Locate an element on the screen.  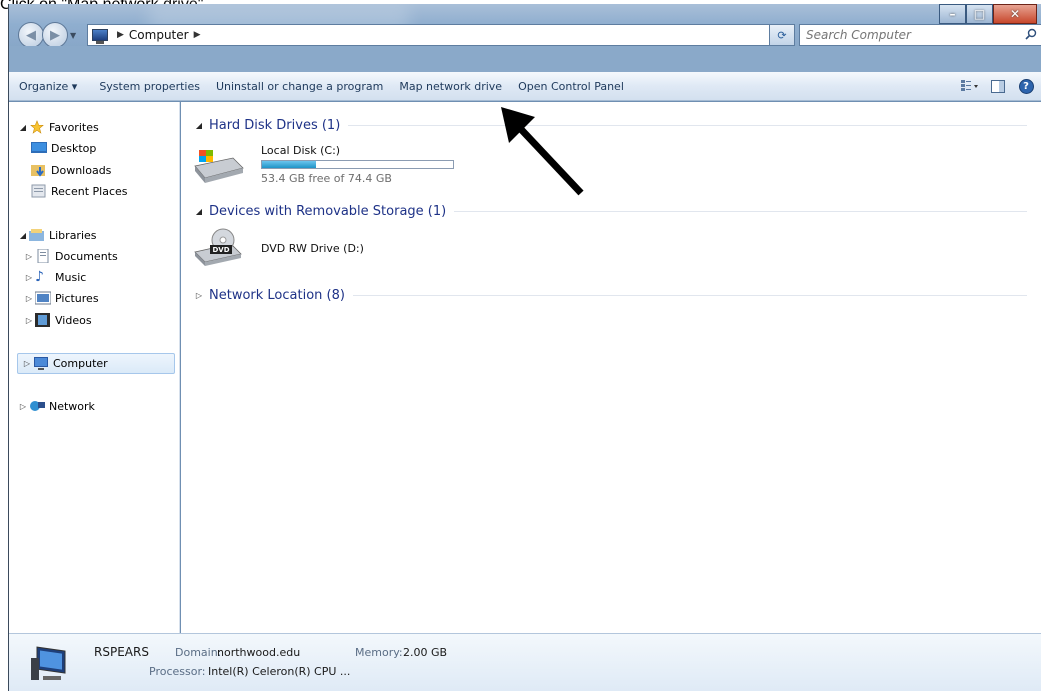
nav-label: Network is located at coordinates (72, 406).